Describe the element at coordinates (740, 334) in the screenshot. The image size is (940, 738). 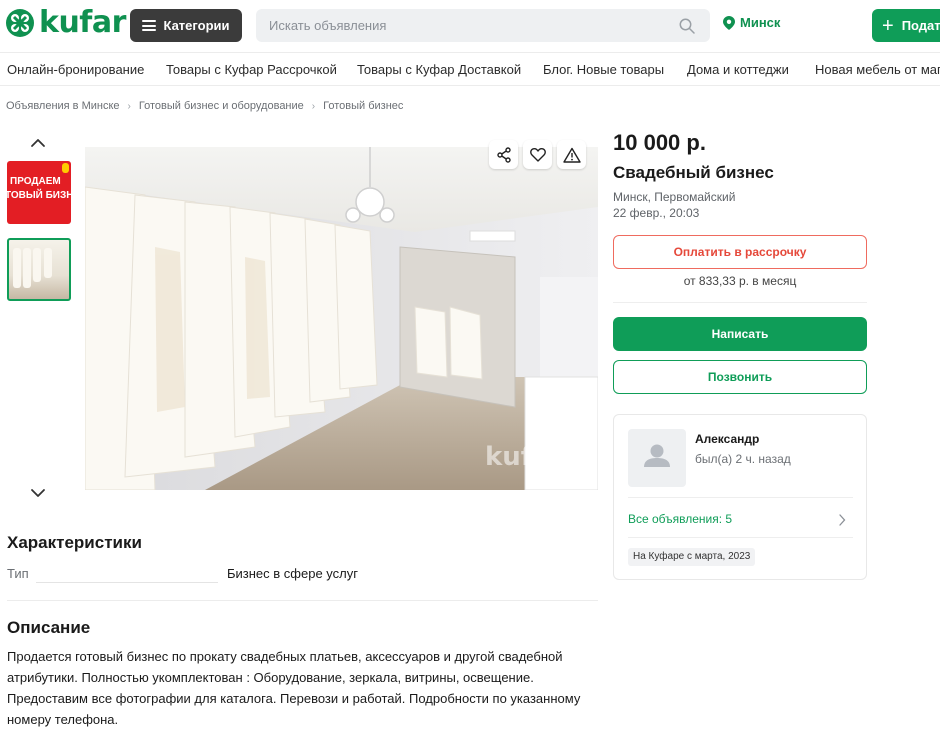
I see `write-message-button: Написать` at that location.